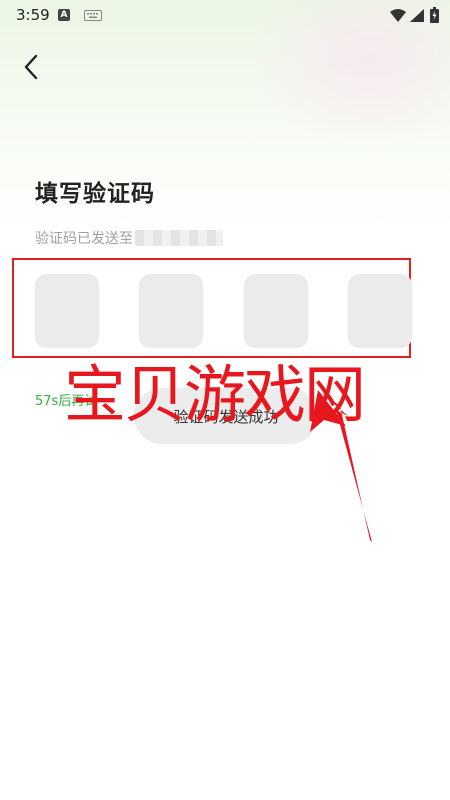 Image resolution: width=450 pixels, height=800 pixels. Describe the element at coordinates (179, 238) in the screenshot. I see `masked-phone-number` at that location.